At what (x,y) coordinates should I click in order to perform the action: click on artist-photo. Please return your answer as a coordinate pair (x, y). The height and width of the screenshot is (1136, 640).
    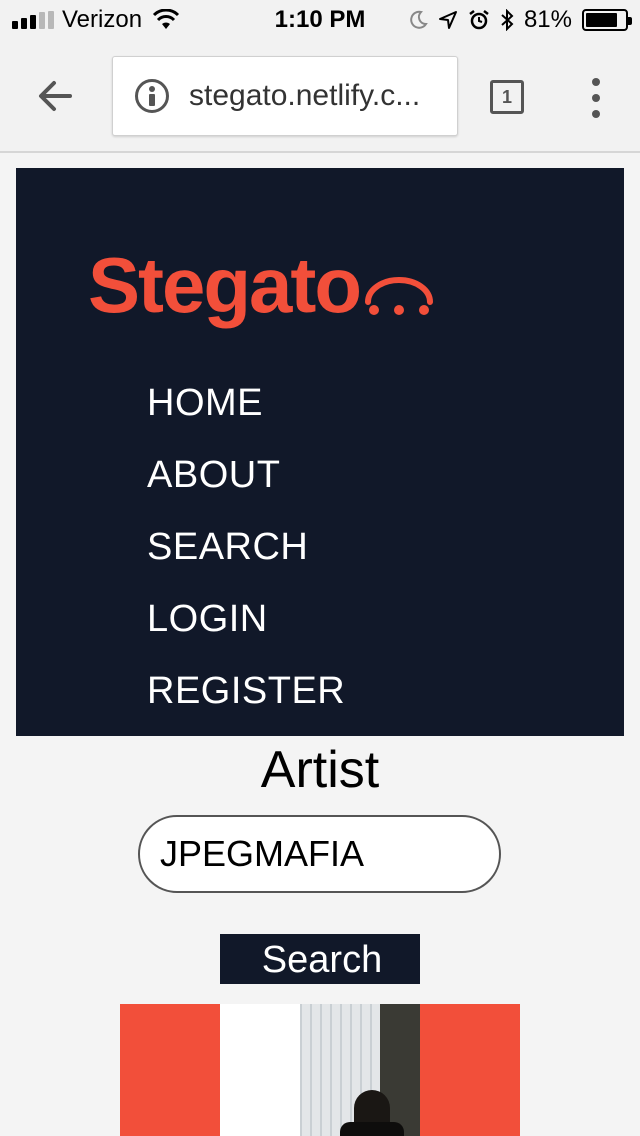
    Looking at the image, I should click on (320, 1070).